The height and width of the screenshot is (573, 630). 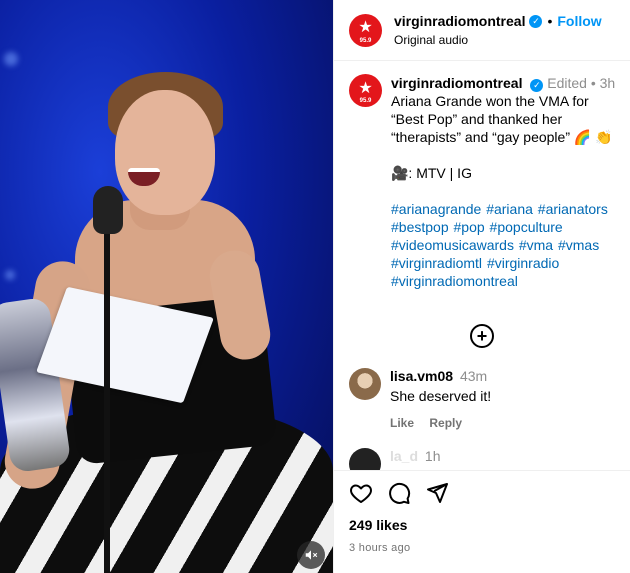 I want to click on account-avatar: ★ 95.9, so click(x=365, y=30).